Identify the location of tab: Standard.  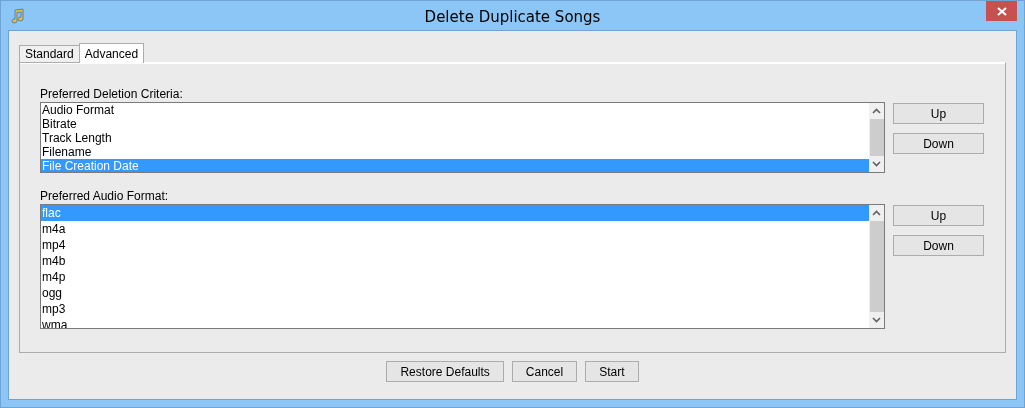
(49, 54).